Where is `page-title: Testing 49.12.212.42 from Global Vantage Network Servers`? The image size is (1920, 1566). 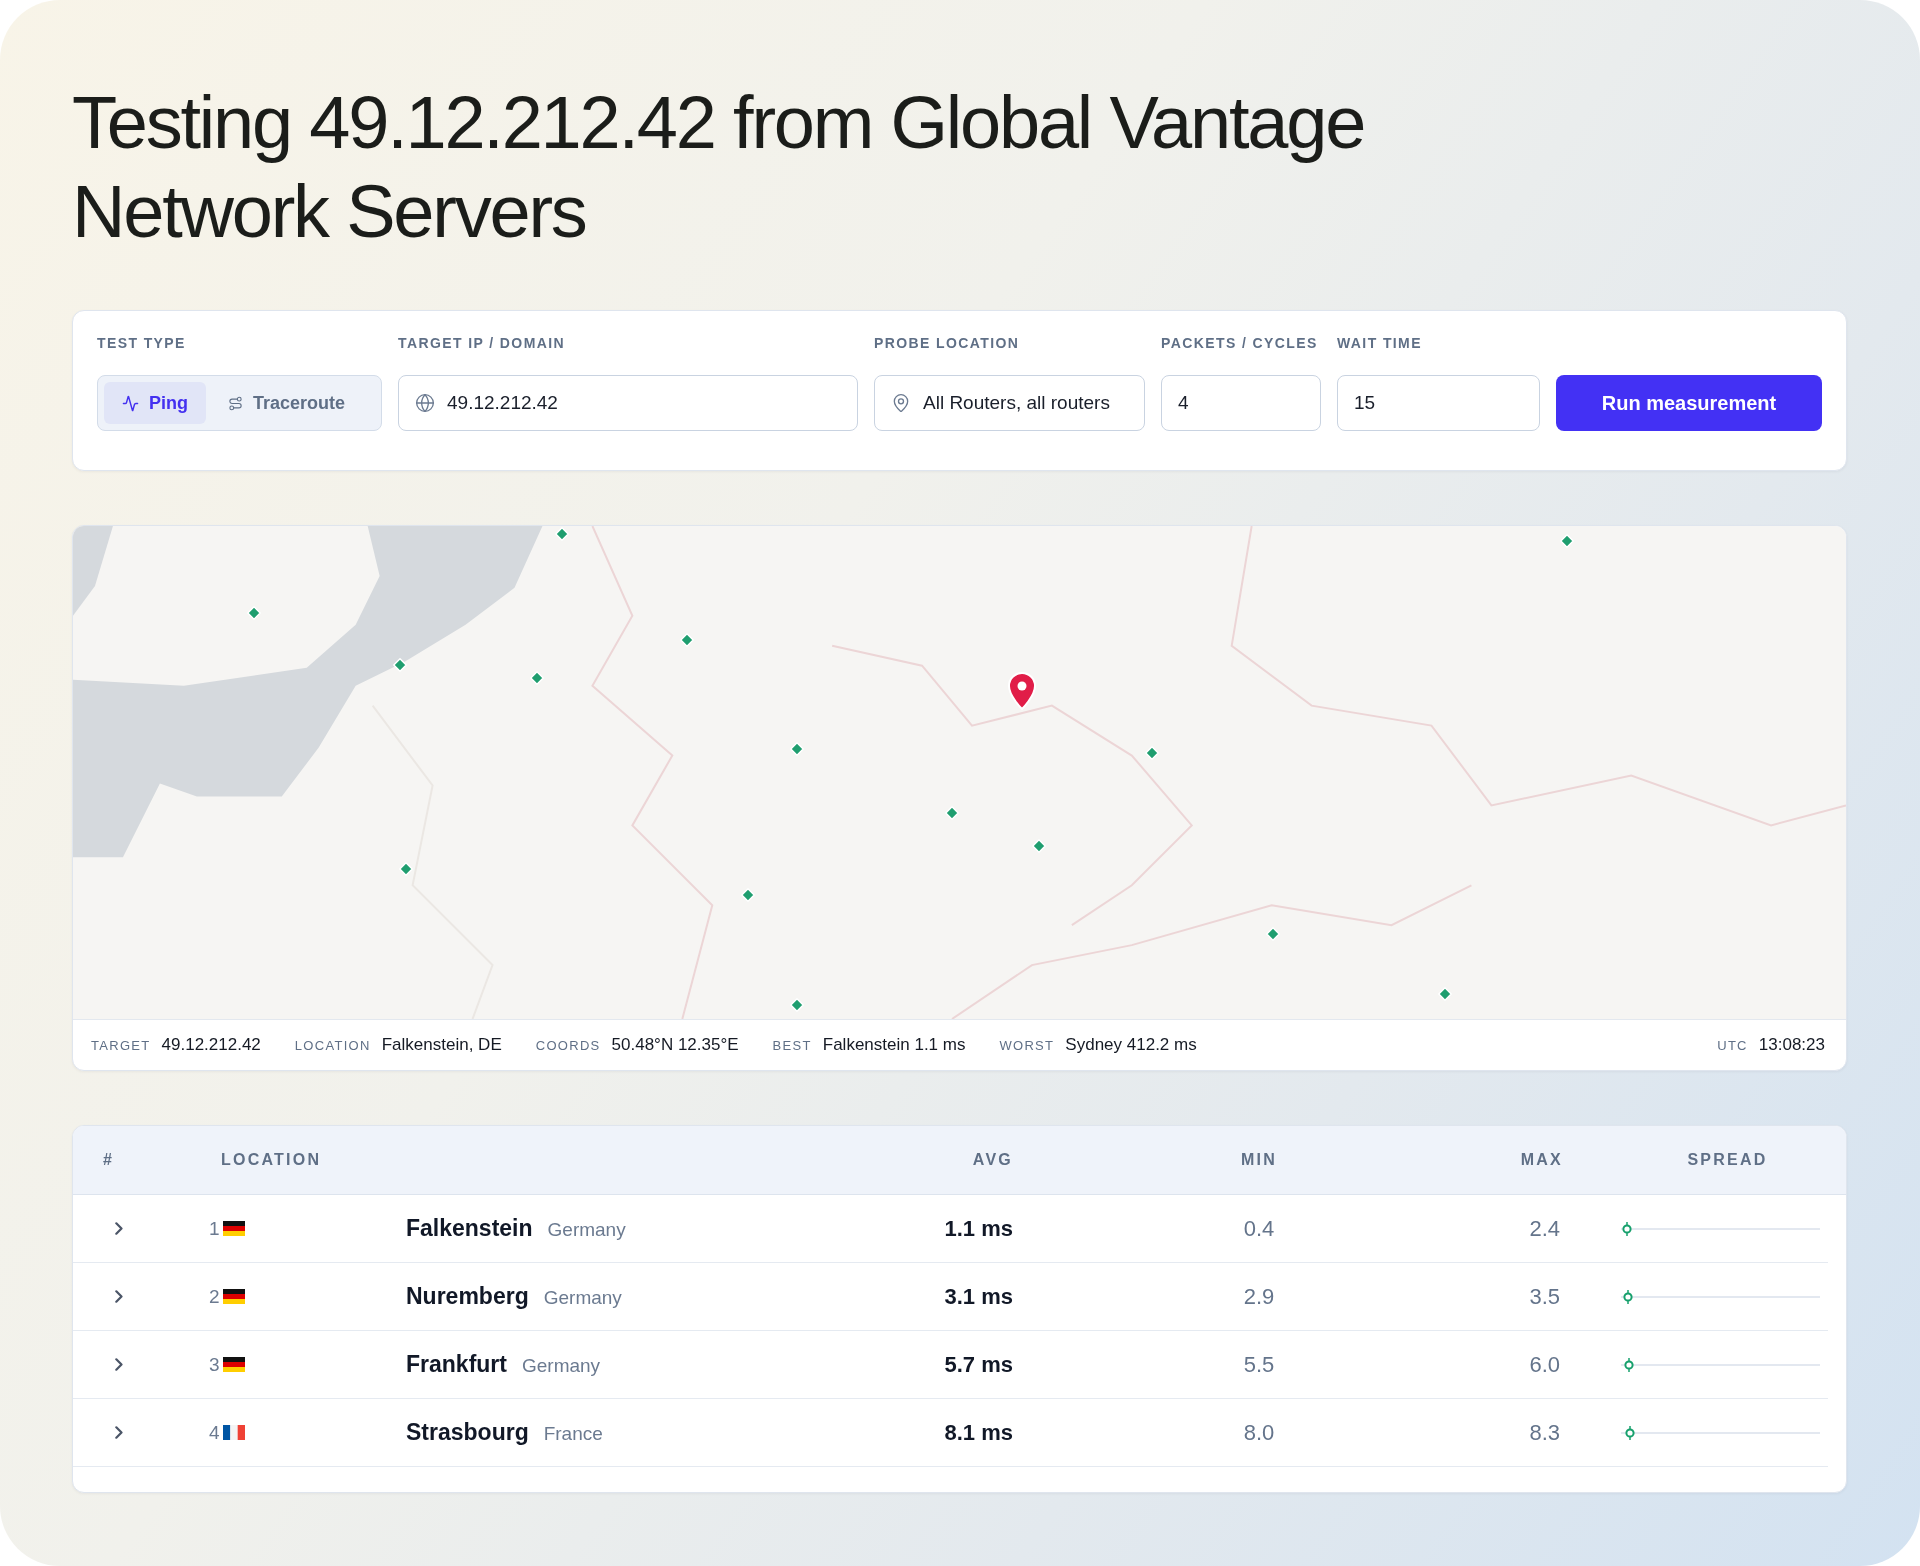
page-title: Testing 49.12.212.42 from Global Vantage Network Servers is located at coordinates (719, 167).